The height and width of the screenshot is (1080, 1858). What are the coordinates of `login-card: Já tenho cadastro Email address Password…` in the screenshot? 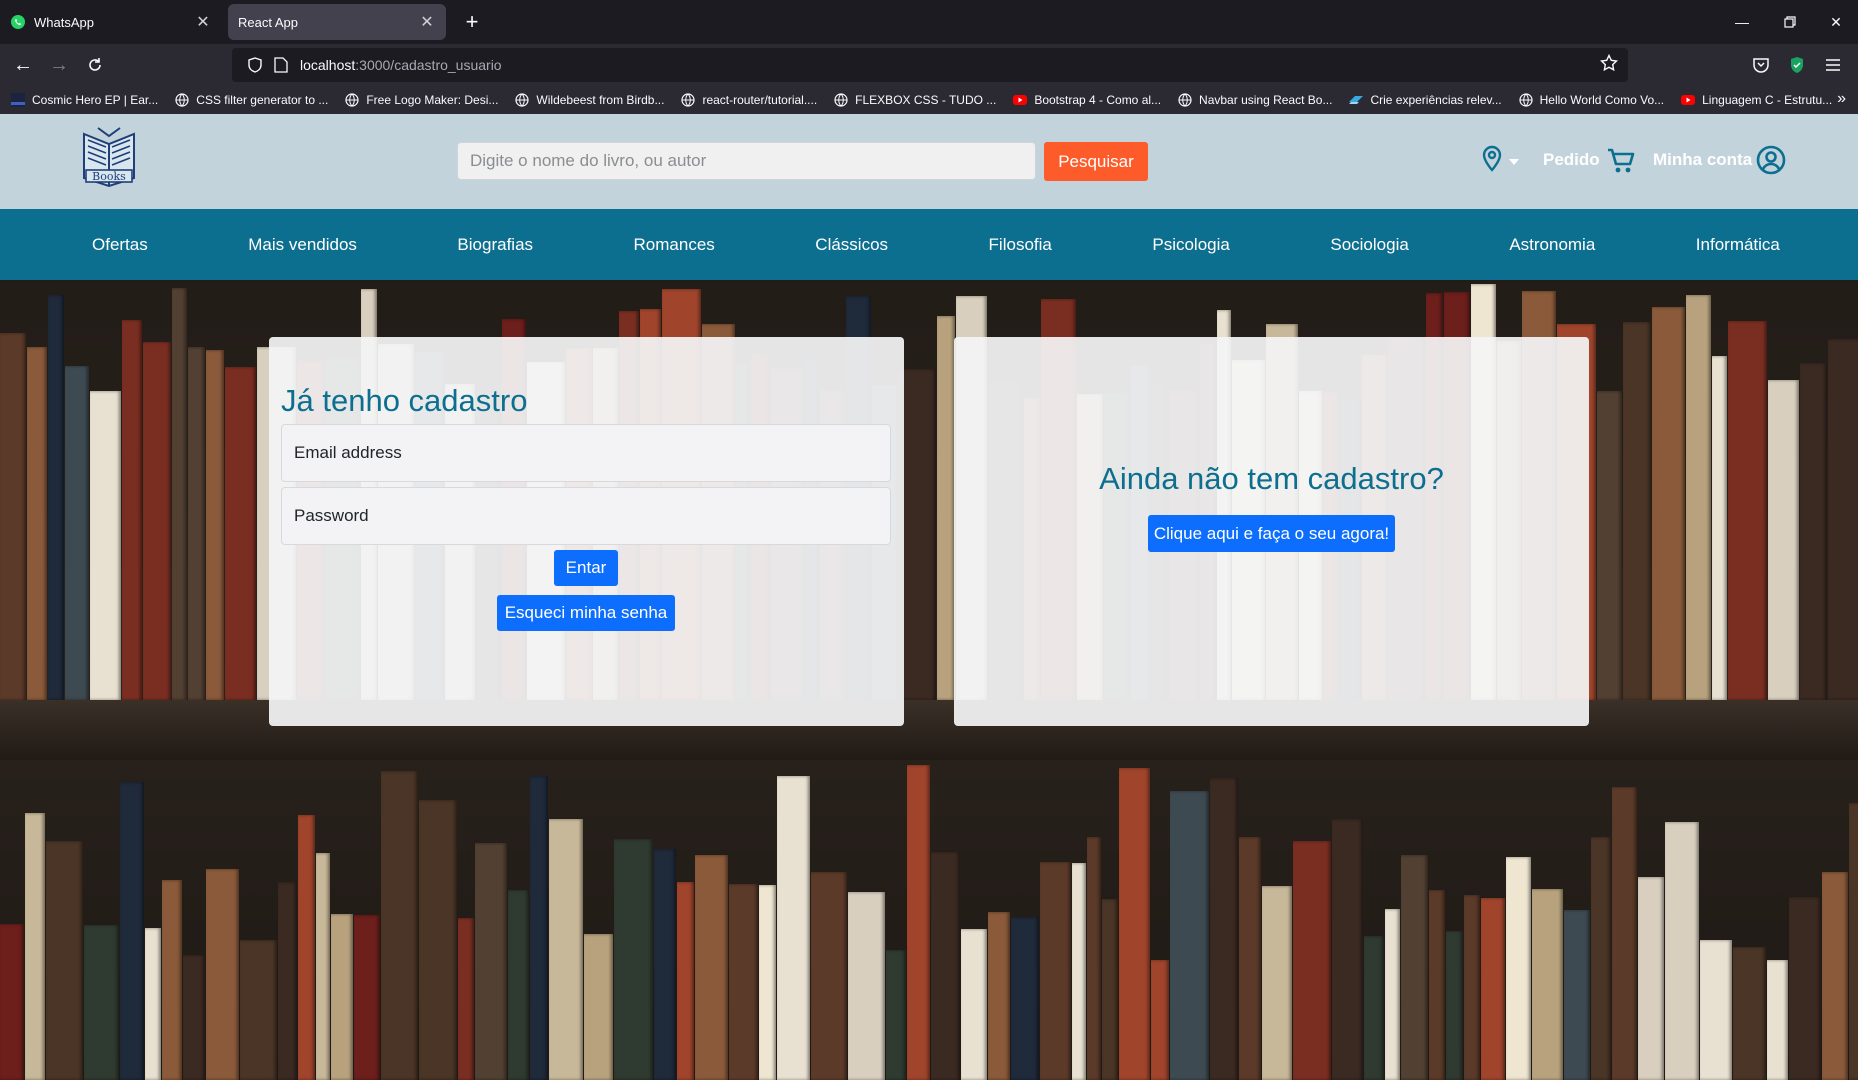 It's located at (586, 531).